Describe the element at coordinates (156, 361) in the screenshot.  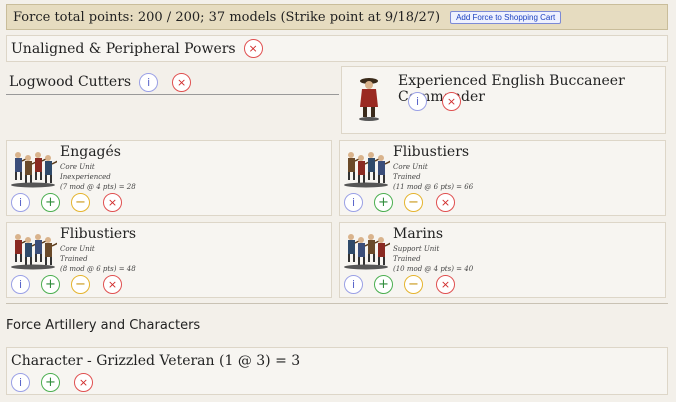
I see `character-title: Character - Grizzled Veteran (1 @ 3) = 3` at that location.